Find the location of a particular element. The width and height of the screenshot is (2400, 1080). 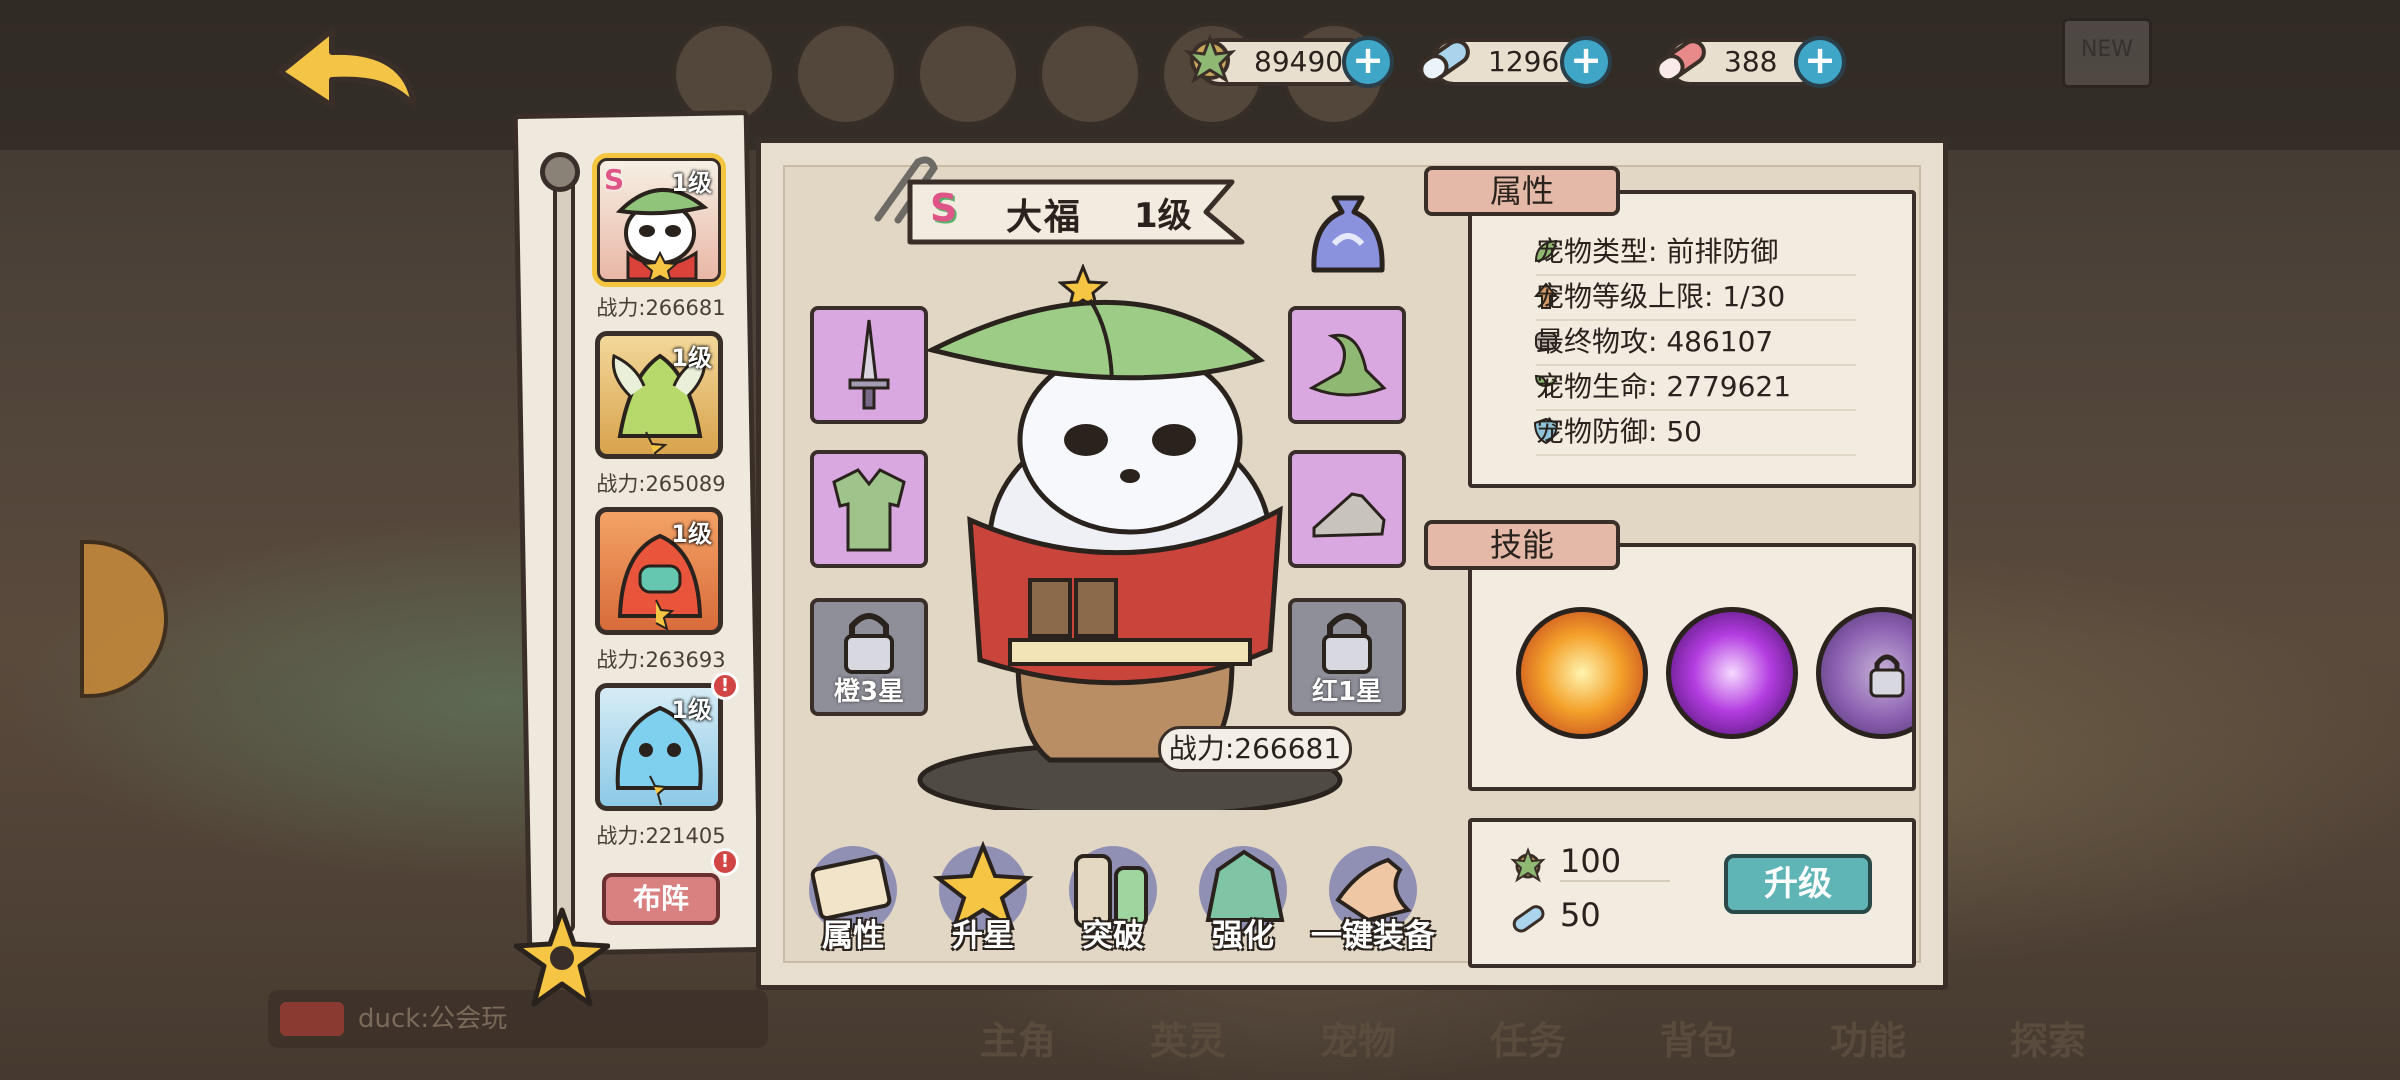

equip-lock-label: 红1星 is located at coordinates (1347, 692).